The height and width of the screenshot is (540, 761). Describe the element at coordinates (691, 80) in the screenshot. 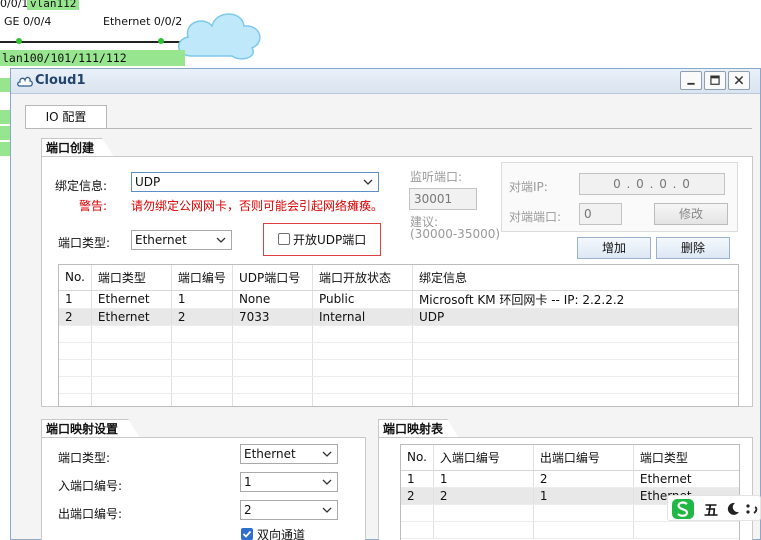

I see `minimize-button` at that location.